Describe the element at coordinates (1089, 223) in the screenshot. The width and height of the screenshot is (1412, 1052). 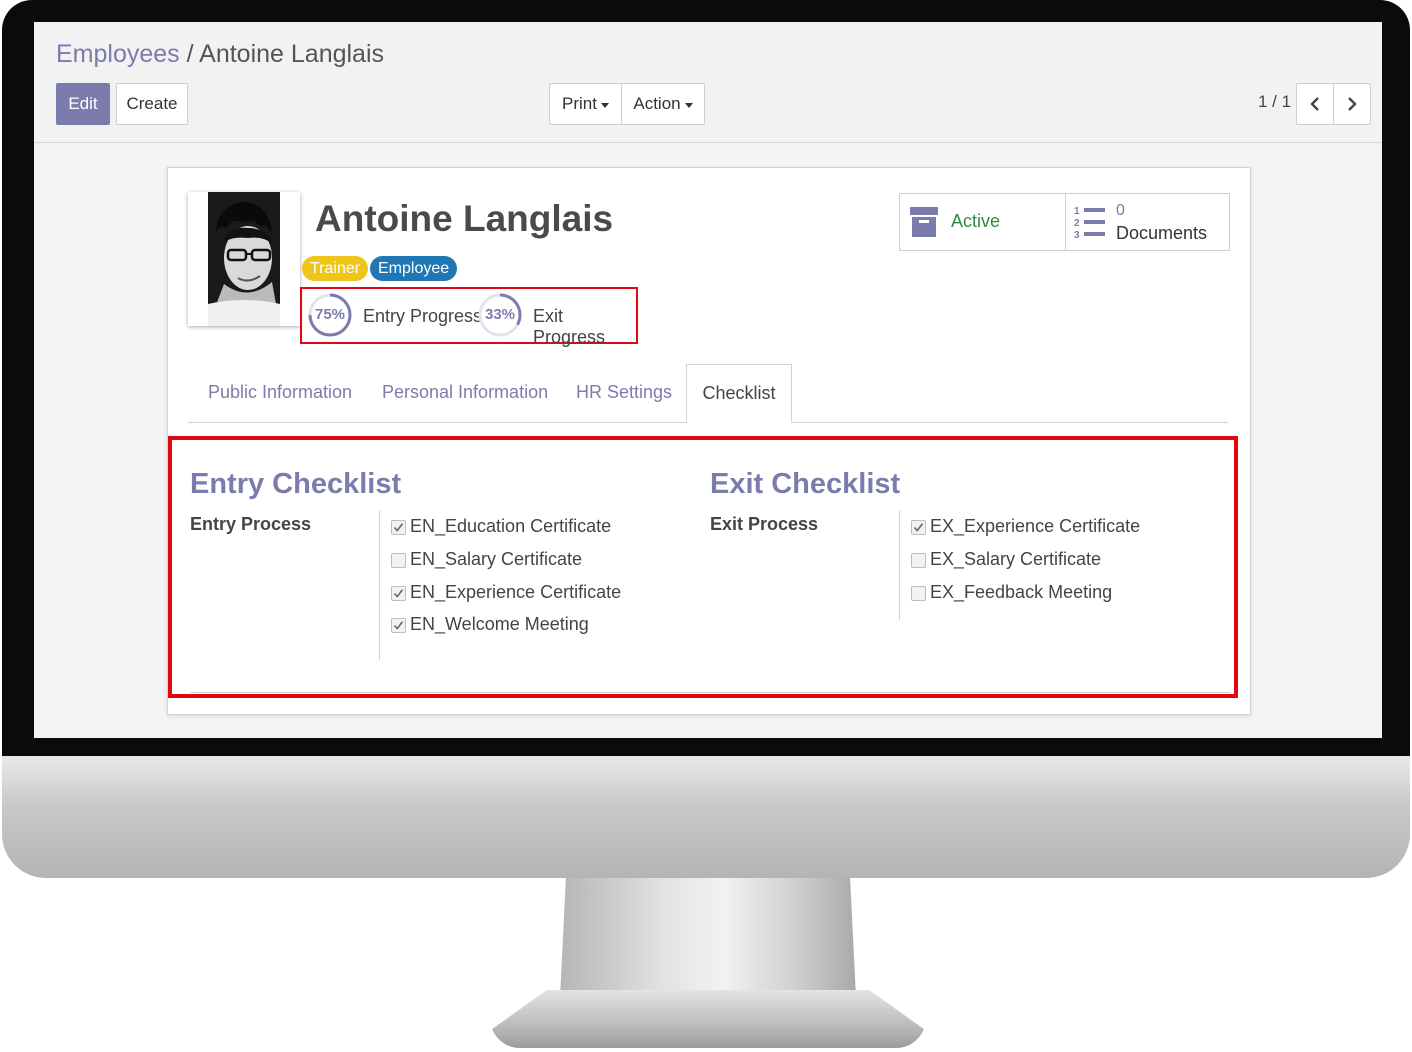
I see `numbered-list-icon: 1 2 3` at that location.